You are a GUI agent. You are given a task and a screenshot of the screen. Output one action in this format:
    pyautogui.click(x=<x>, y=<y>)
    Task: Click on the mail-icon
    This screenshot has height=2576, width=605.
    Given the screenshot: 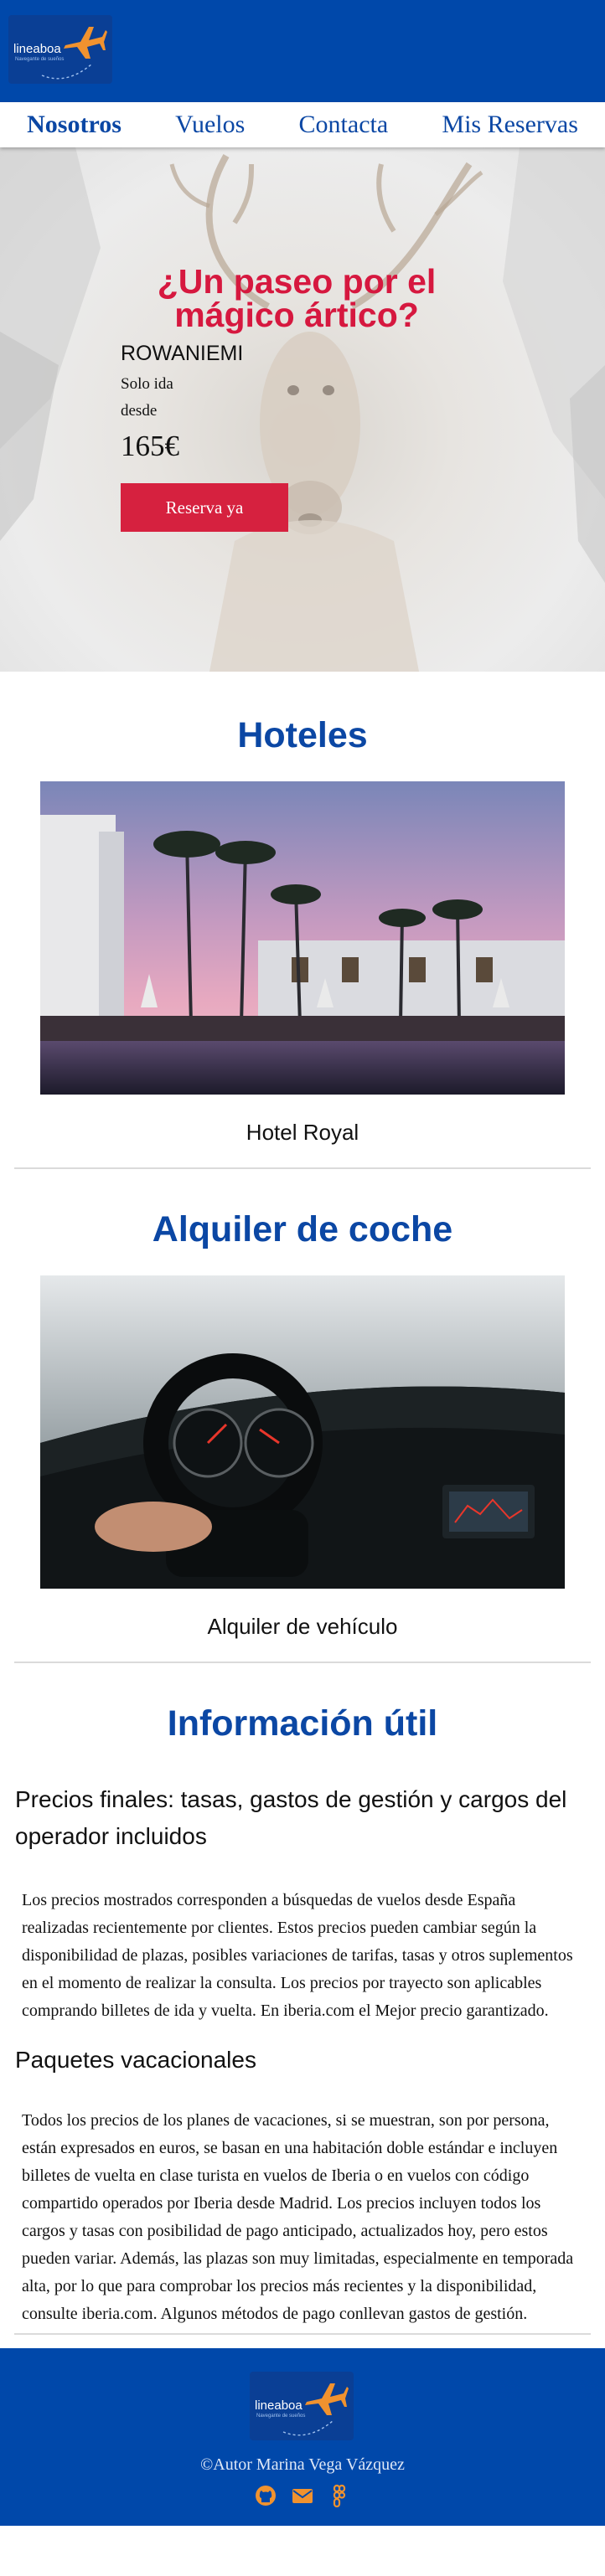 What is the action you would take?
    pyautogui.click(x=302, y=2495)
    